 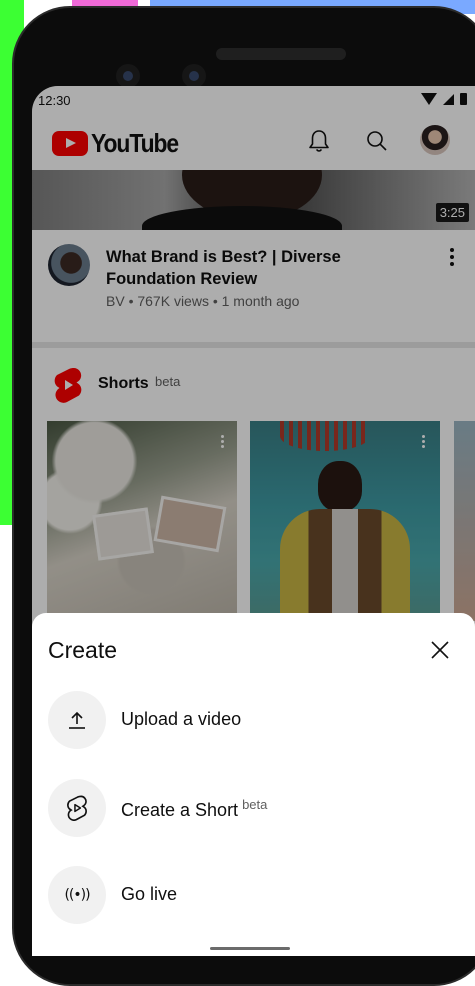 I want to click on sheet-title: Create, so click(x=83, y=650).